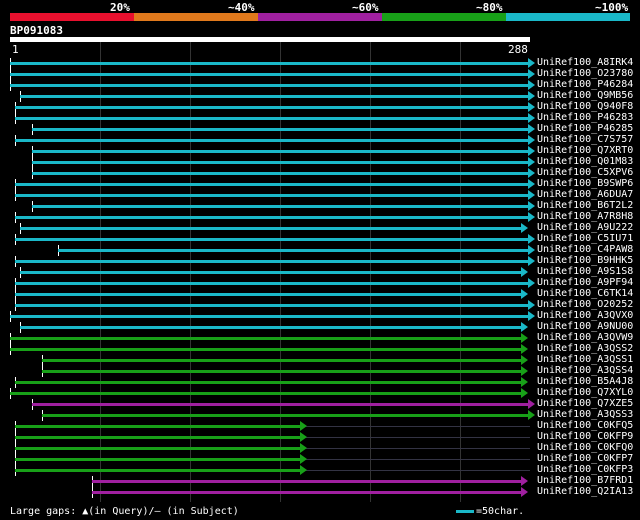 This screenshot has width=640, height=520. Describe the element at coordinates (585, 161) in the screenshot. I see `hit-name: UniRef100_Q01M83` at that location.